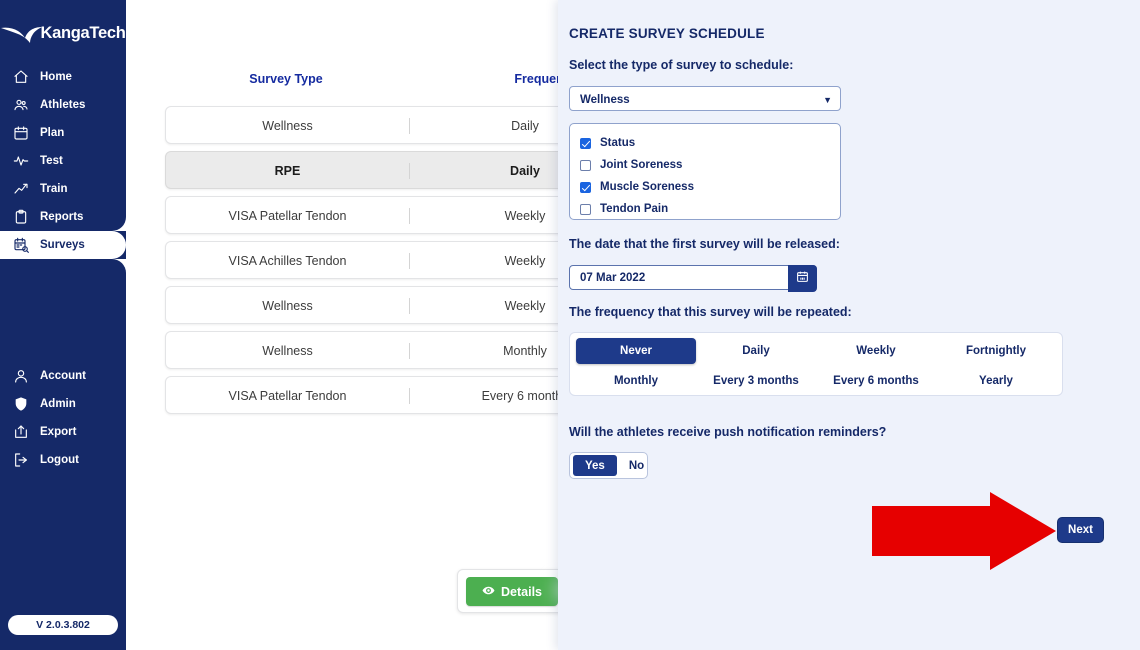 Image resolution: width=1140 pixels, height=650 pixels. Describe the element at coordinates (710, 143) in the screenshot. I see `option-status: Status` at that location.